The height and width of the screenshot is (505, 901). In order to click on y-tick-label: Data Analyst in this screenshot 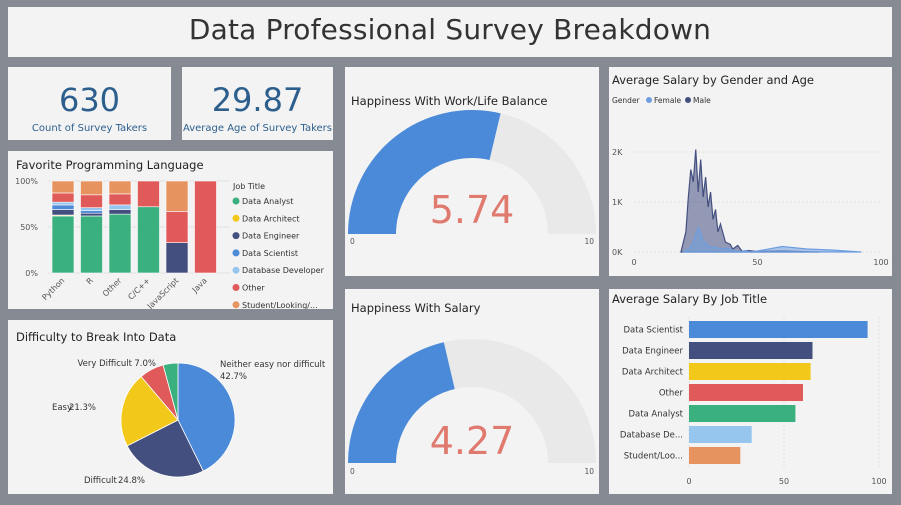, I will do `click(655, 415)`.